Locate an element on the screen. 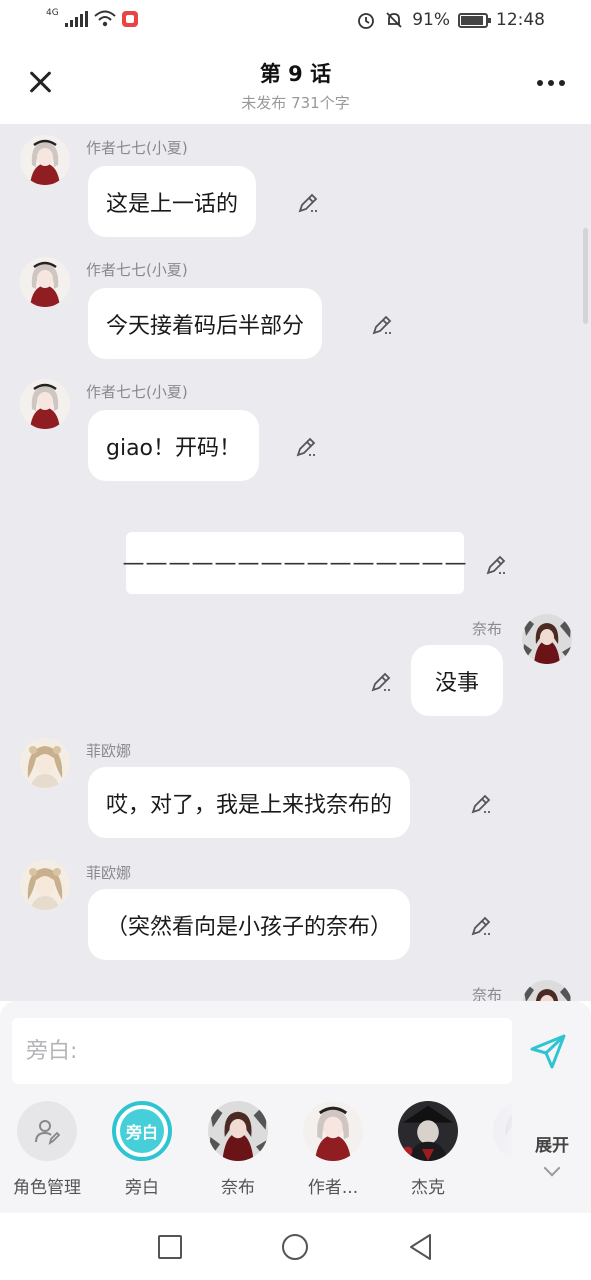 The image size is (591, 1280). mute-icon is located at coordinates (394, 20).